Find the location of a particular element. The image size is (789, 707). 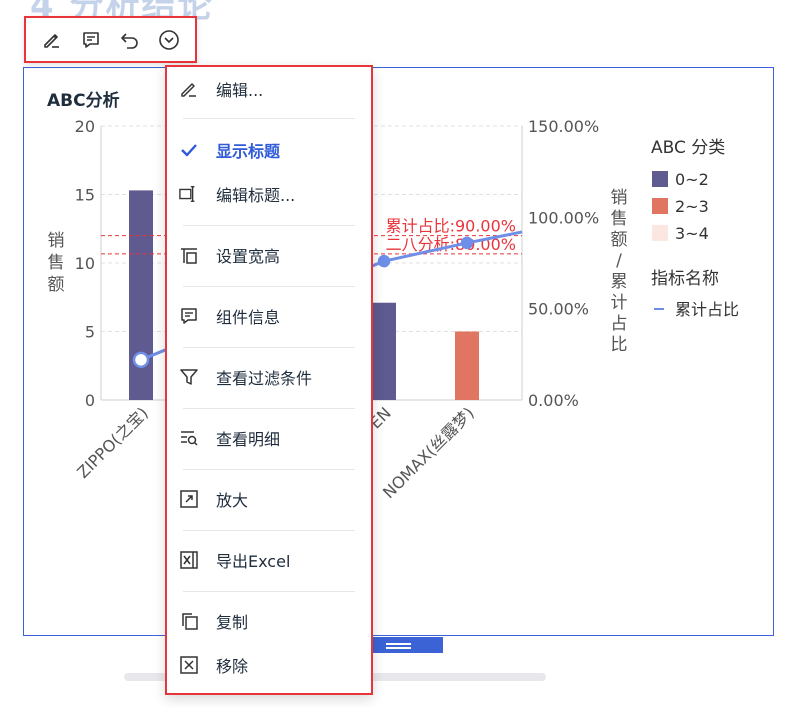

y2-axis-label: 计 is located at coordinates (619, 303).